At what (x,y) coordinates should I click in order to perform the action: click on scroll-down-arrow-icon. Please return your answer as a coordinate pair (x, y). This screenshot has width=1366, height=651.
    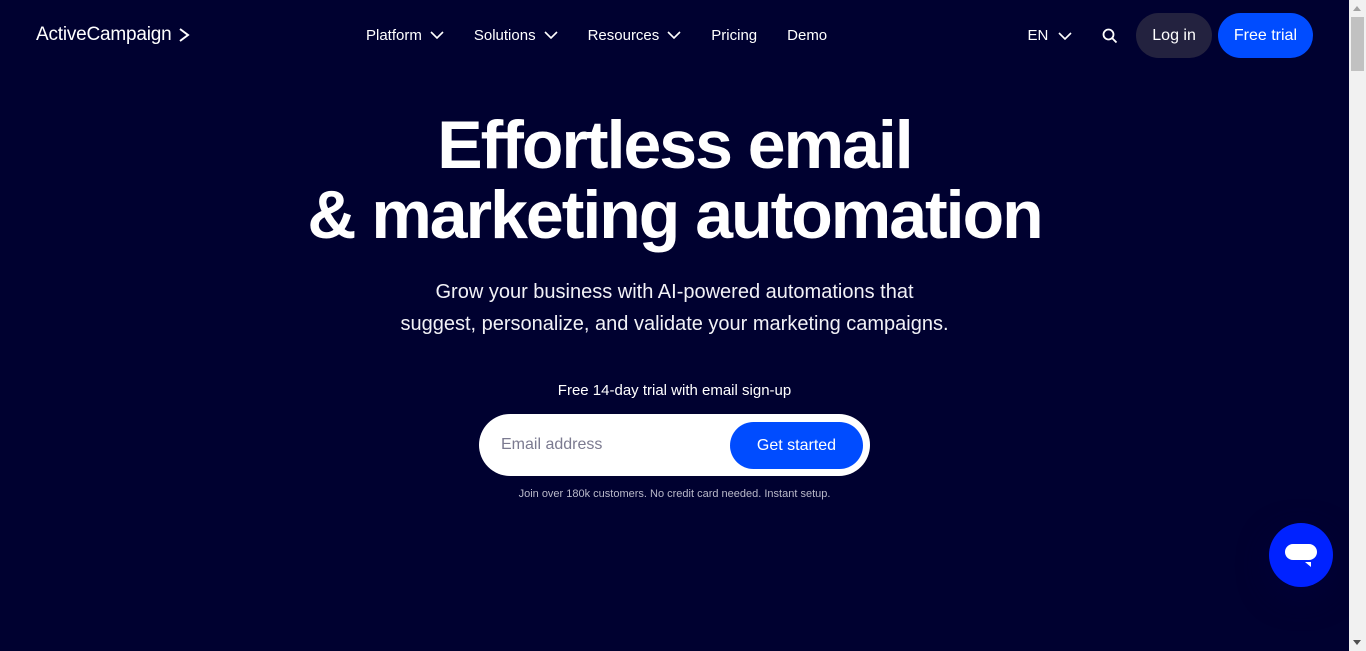
    Looking at the image, I should click on (1357, 642).